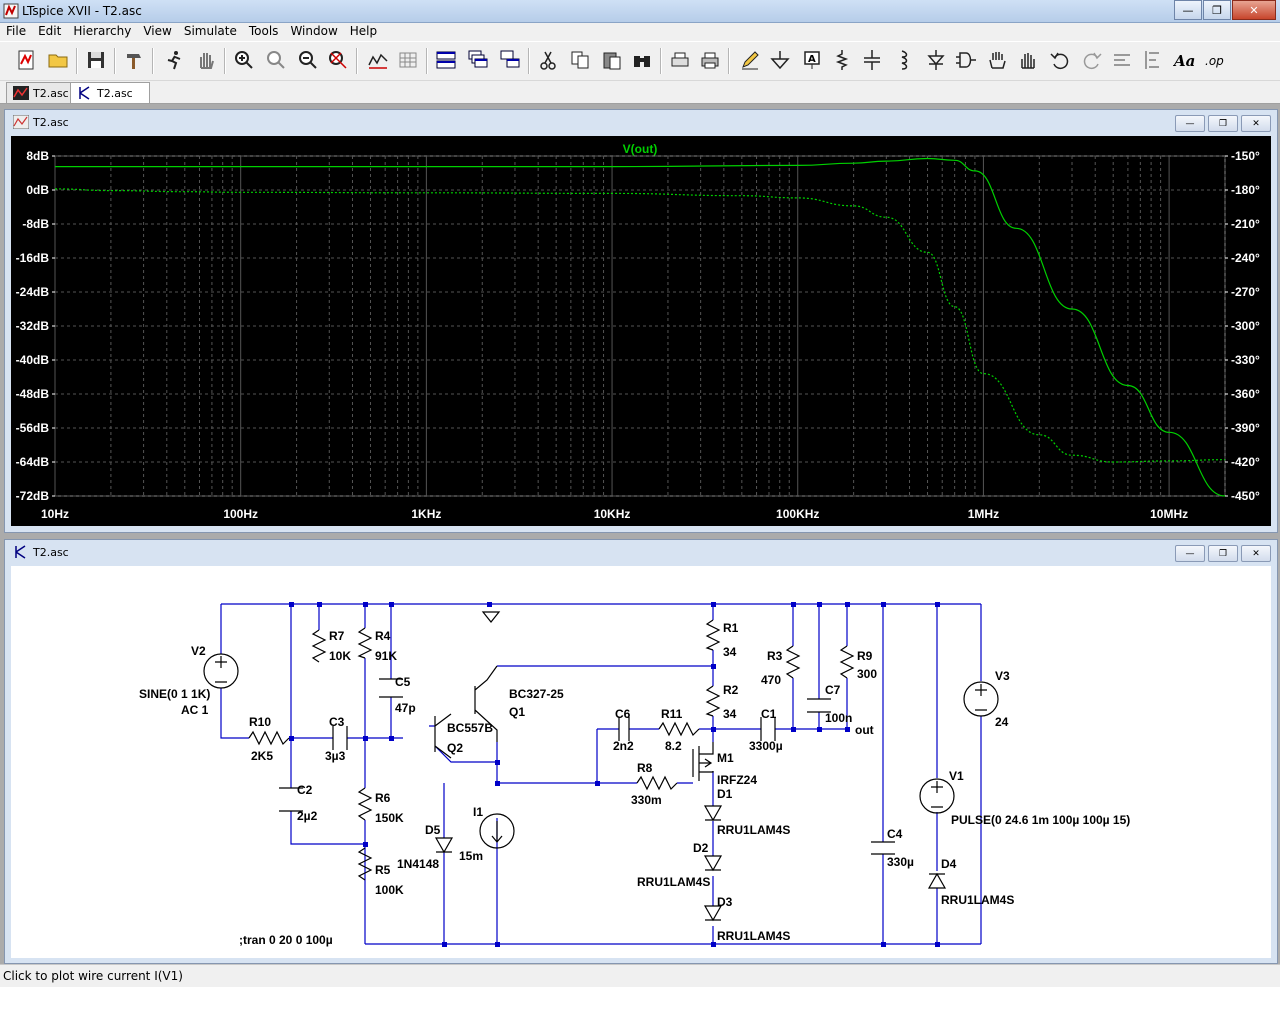 This screenshot has width=1280, height=1024. What do you see at coordinates (646, 800) in the screenshot?
I see `label-r8-value: 330m` at bounding box center [646, 800].